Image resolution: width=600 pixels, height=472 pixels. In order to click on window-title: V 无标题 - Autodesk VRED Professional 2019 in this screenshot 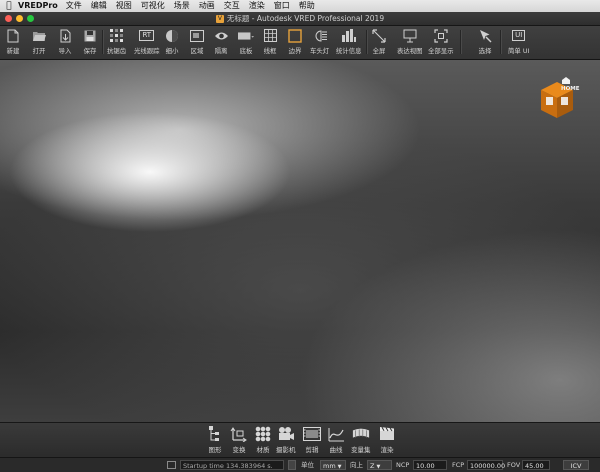, I will do `click(300, 18)`.